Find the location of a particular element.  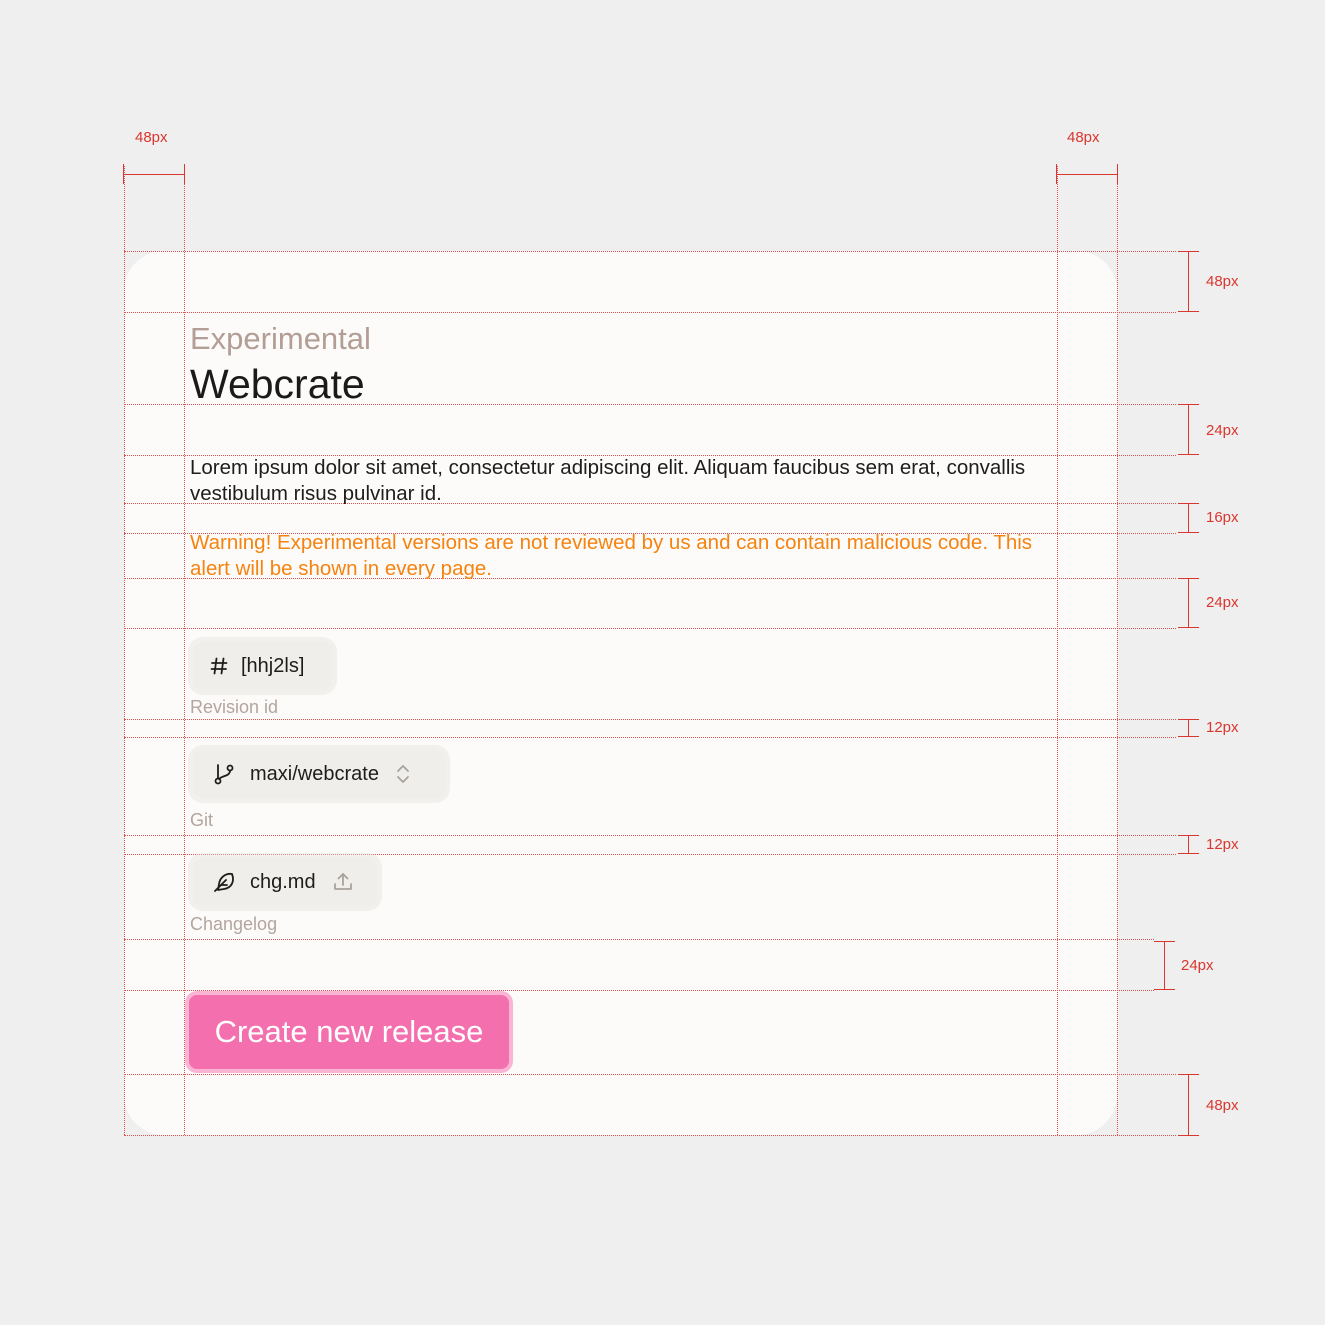

feather-icon is located at coordinates (224, 882).